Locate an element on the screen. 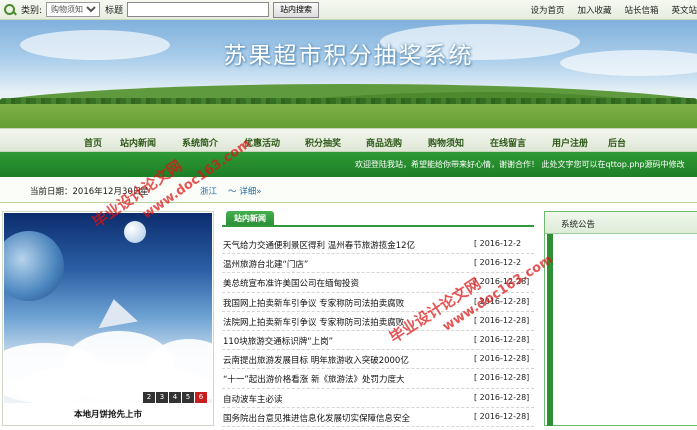 Image resolution: width=697 pixels, height=430 pixels. nav-item-admin: 后台 is located at coordinates (617, 142).